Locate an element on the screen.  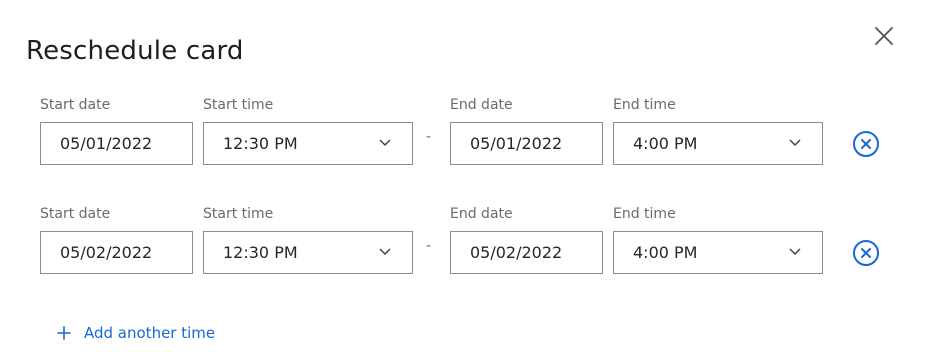
end-date-input: 05/01/2022 is located at coordinates (526, 143).